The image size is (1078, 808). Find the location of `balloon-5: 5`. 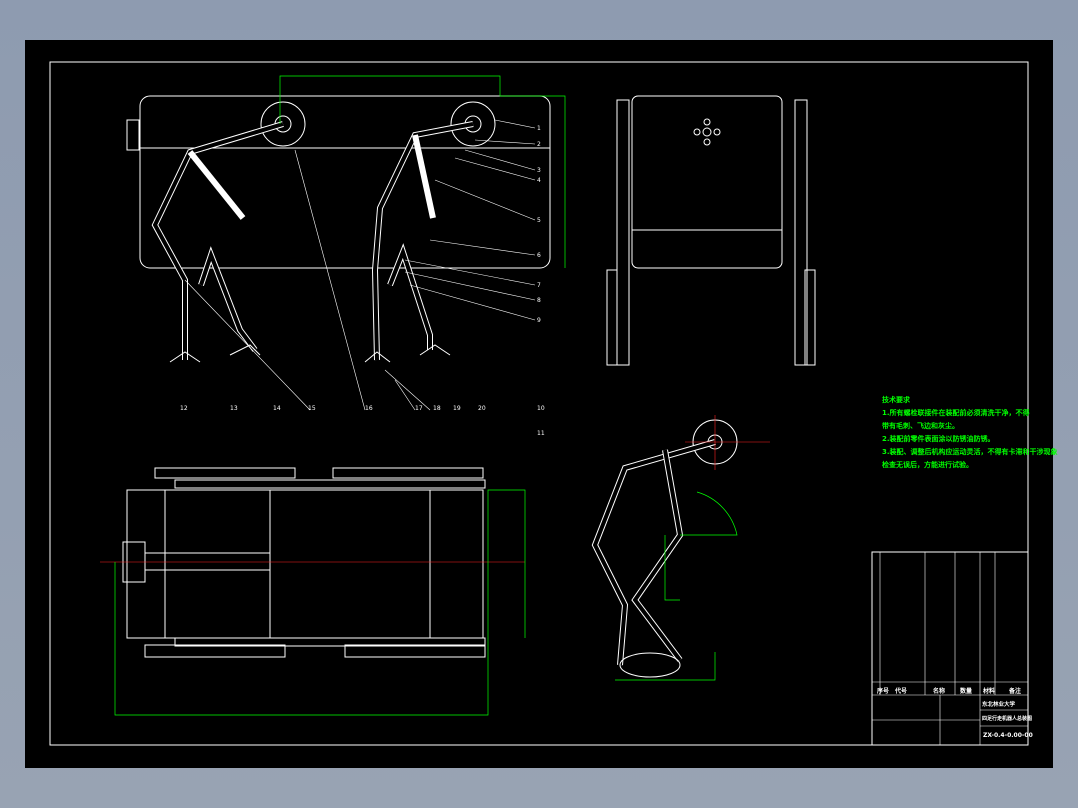

balloon-5: 5 is located at coordinates (539, 220).